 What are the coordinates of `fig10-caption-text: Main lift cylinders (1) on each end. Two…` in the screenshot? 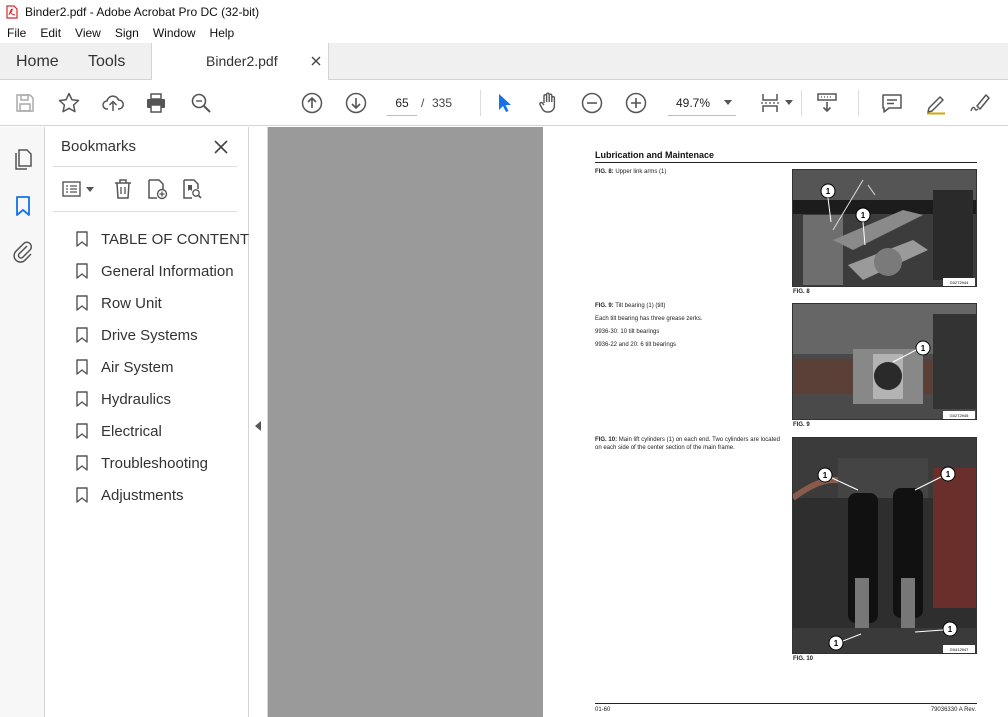 It's located at (687, 444).